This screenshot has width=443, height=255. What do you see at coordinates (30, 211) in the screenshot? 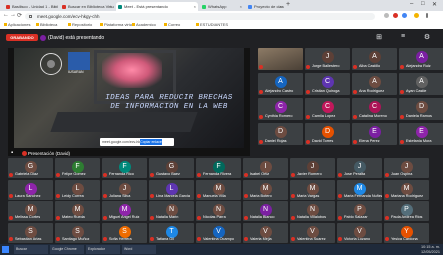
I see `participant-tile: M Melissa Cortes` at bounding box center [30, 211].